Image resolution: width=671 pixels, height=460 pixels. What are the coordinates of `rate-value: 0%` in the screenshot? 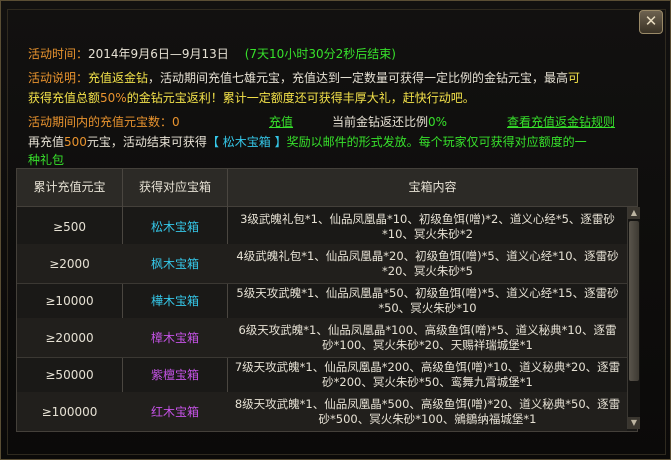 It's located at (438, 122).